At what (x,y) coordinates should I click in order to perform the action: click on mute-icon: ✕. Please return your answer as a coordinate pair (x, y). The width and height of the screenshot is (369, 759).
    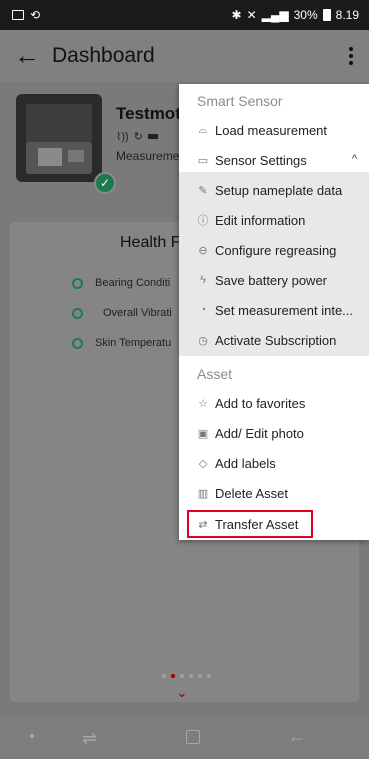
    Looking at the image, I should click on (251, 15).